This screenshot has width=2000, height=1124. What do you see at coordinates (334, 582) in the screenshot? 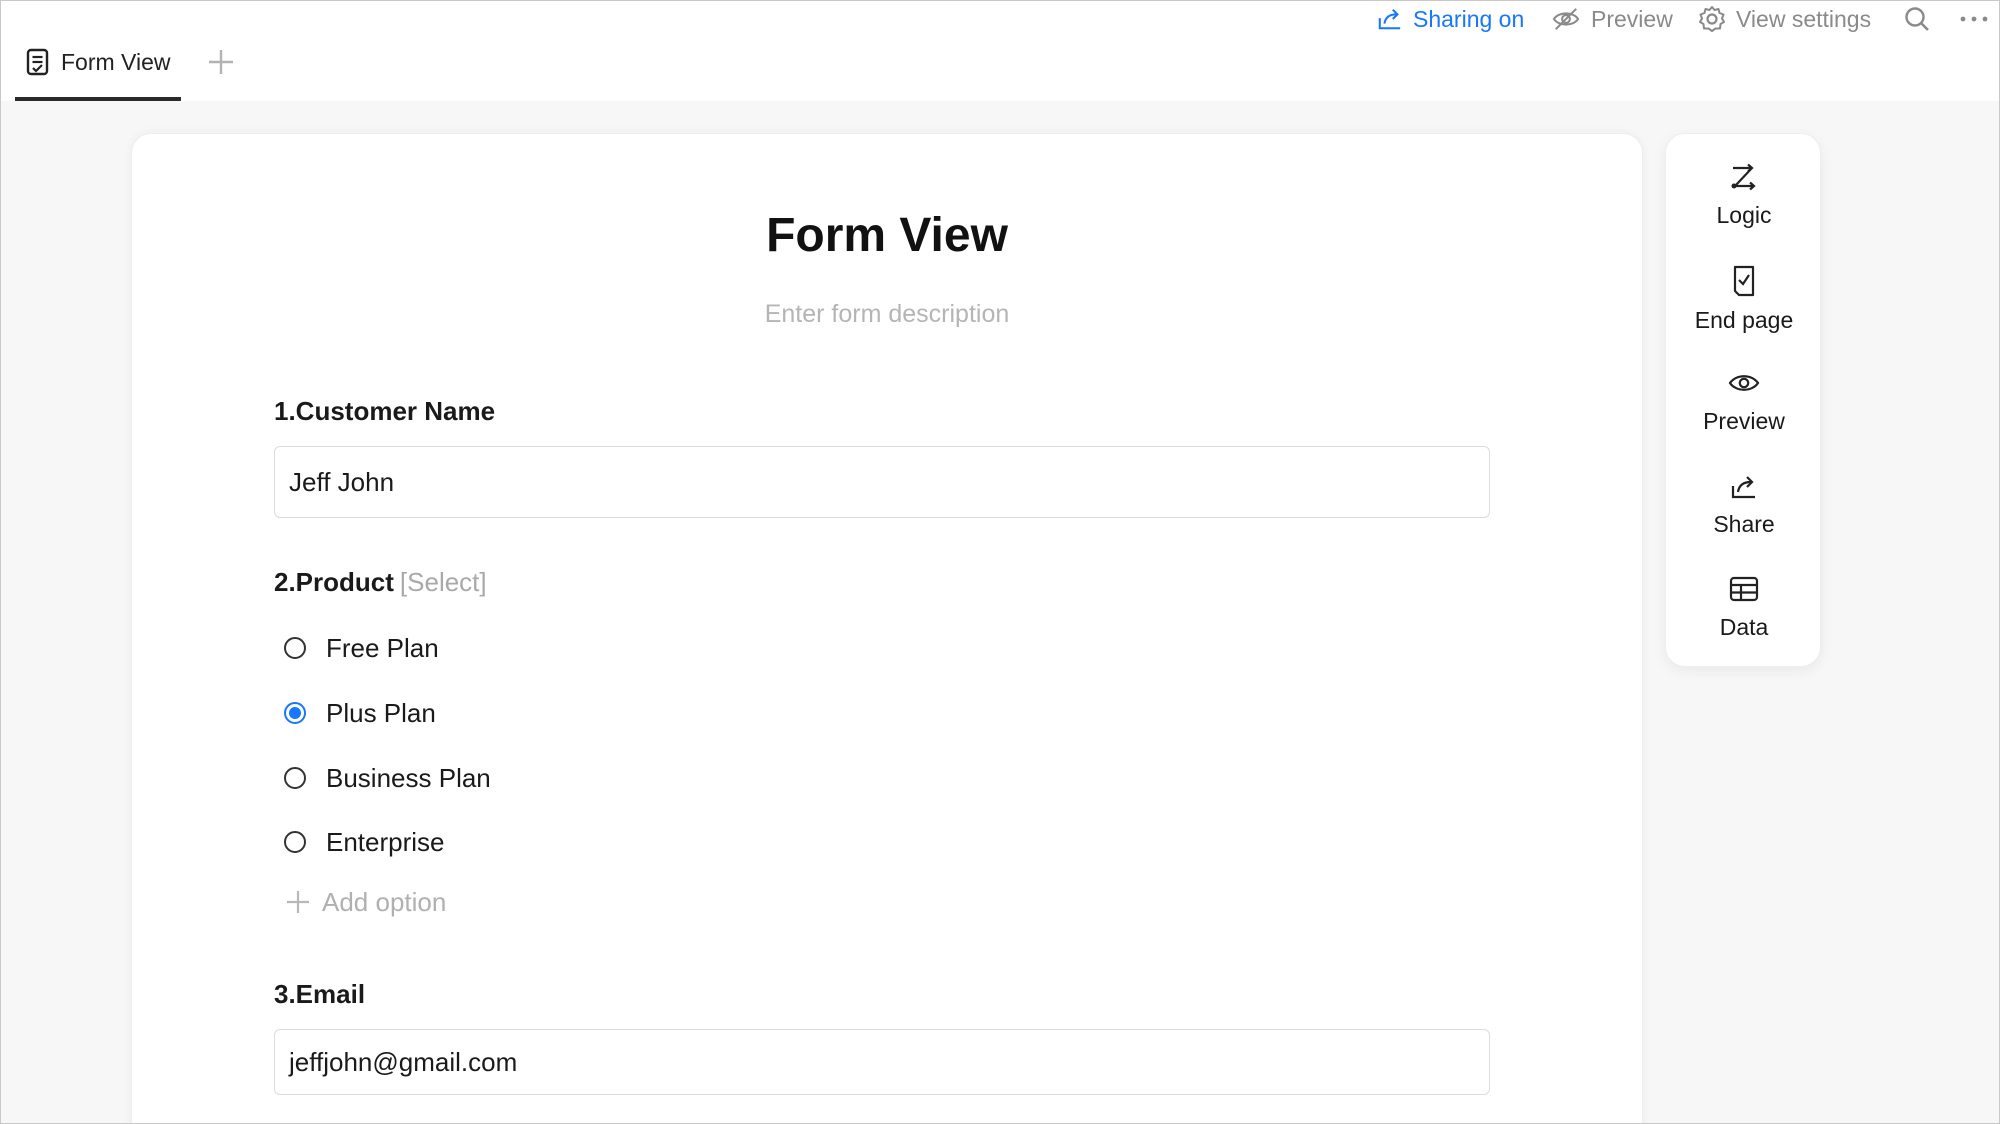
I see `question-label-text: 2.Product` at bounding box center [334, 582].